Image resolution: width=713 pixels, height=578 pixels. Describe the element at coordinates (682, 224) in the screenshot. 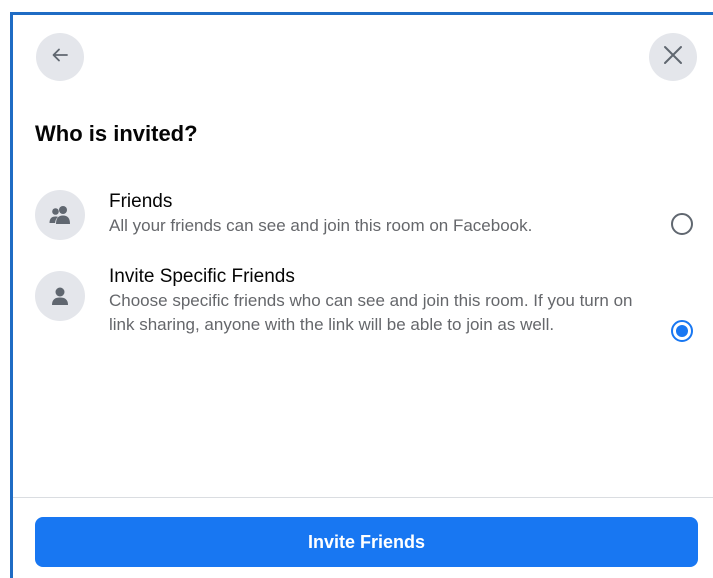

I see `radio-friends` at that location.